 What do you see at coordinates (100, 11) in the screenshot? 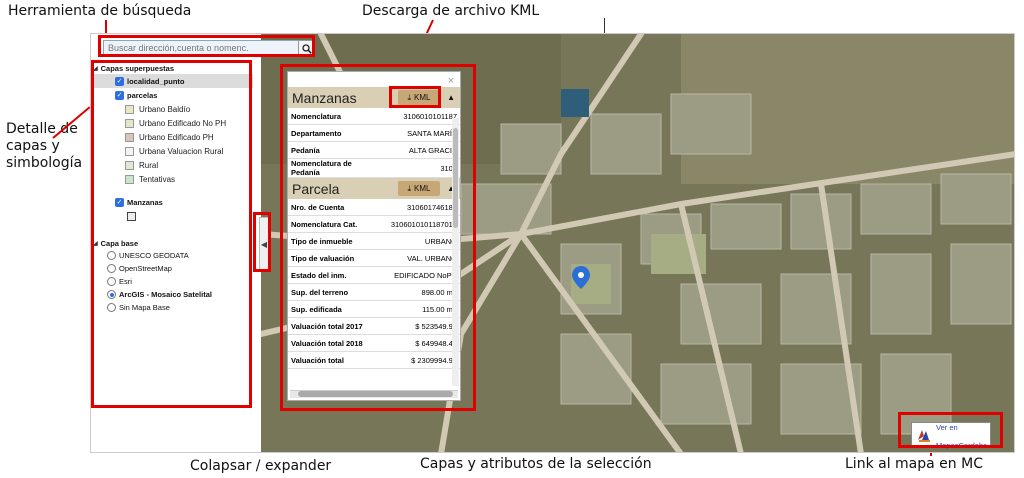
I see `annotation-search-tool: Herramienta de búsqueda` at bounding box center [100, 11].